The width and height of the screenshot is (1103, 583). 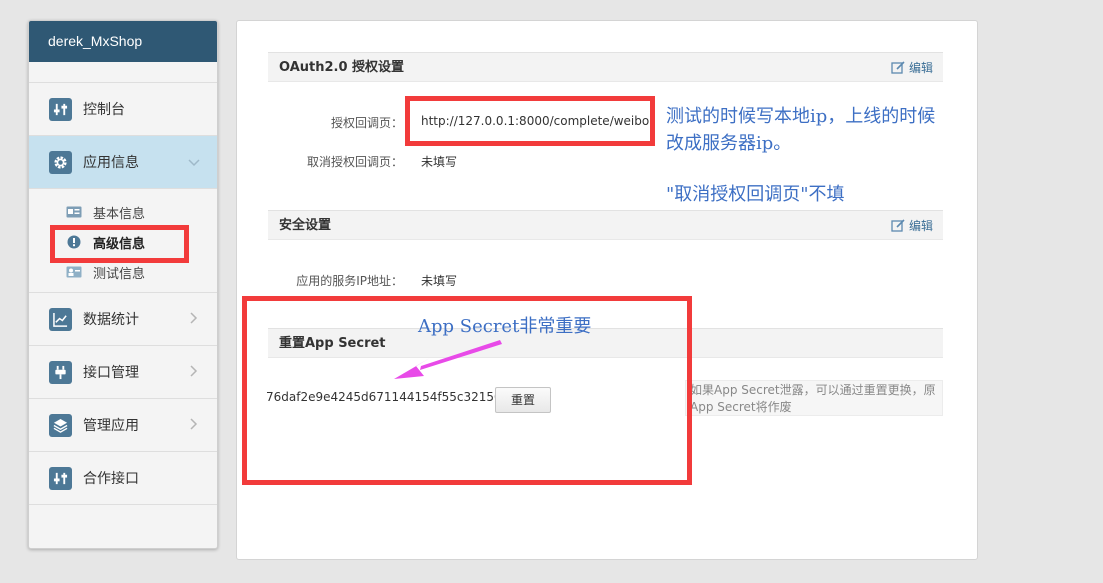 I want to click on chevron-down-icon, so click(x=194, y=163).